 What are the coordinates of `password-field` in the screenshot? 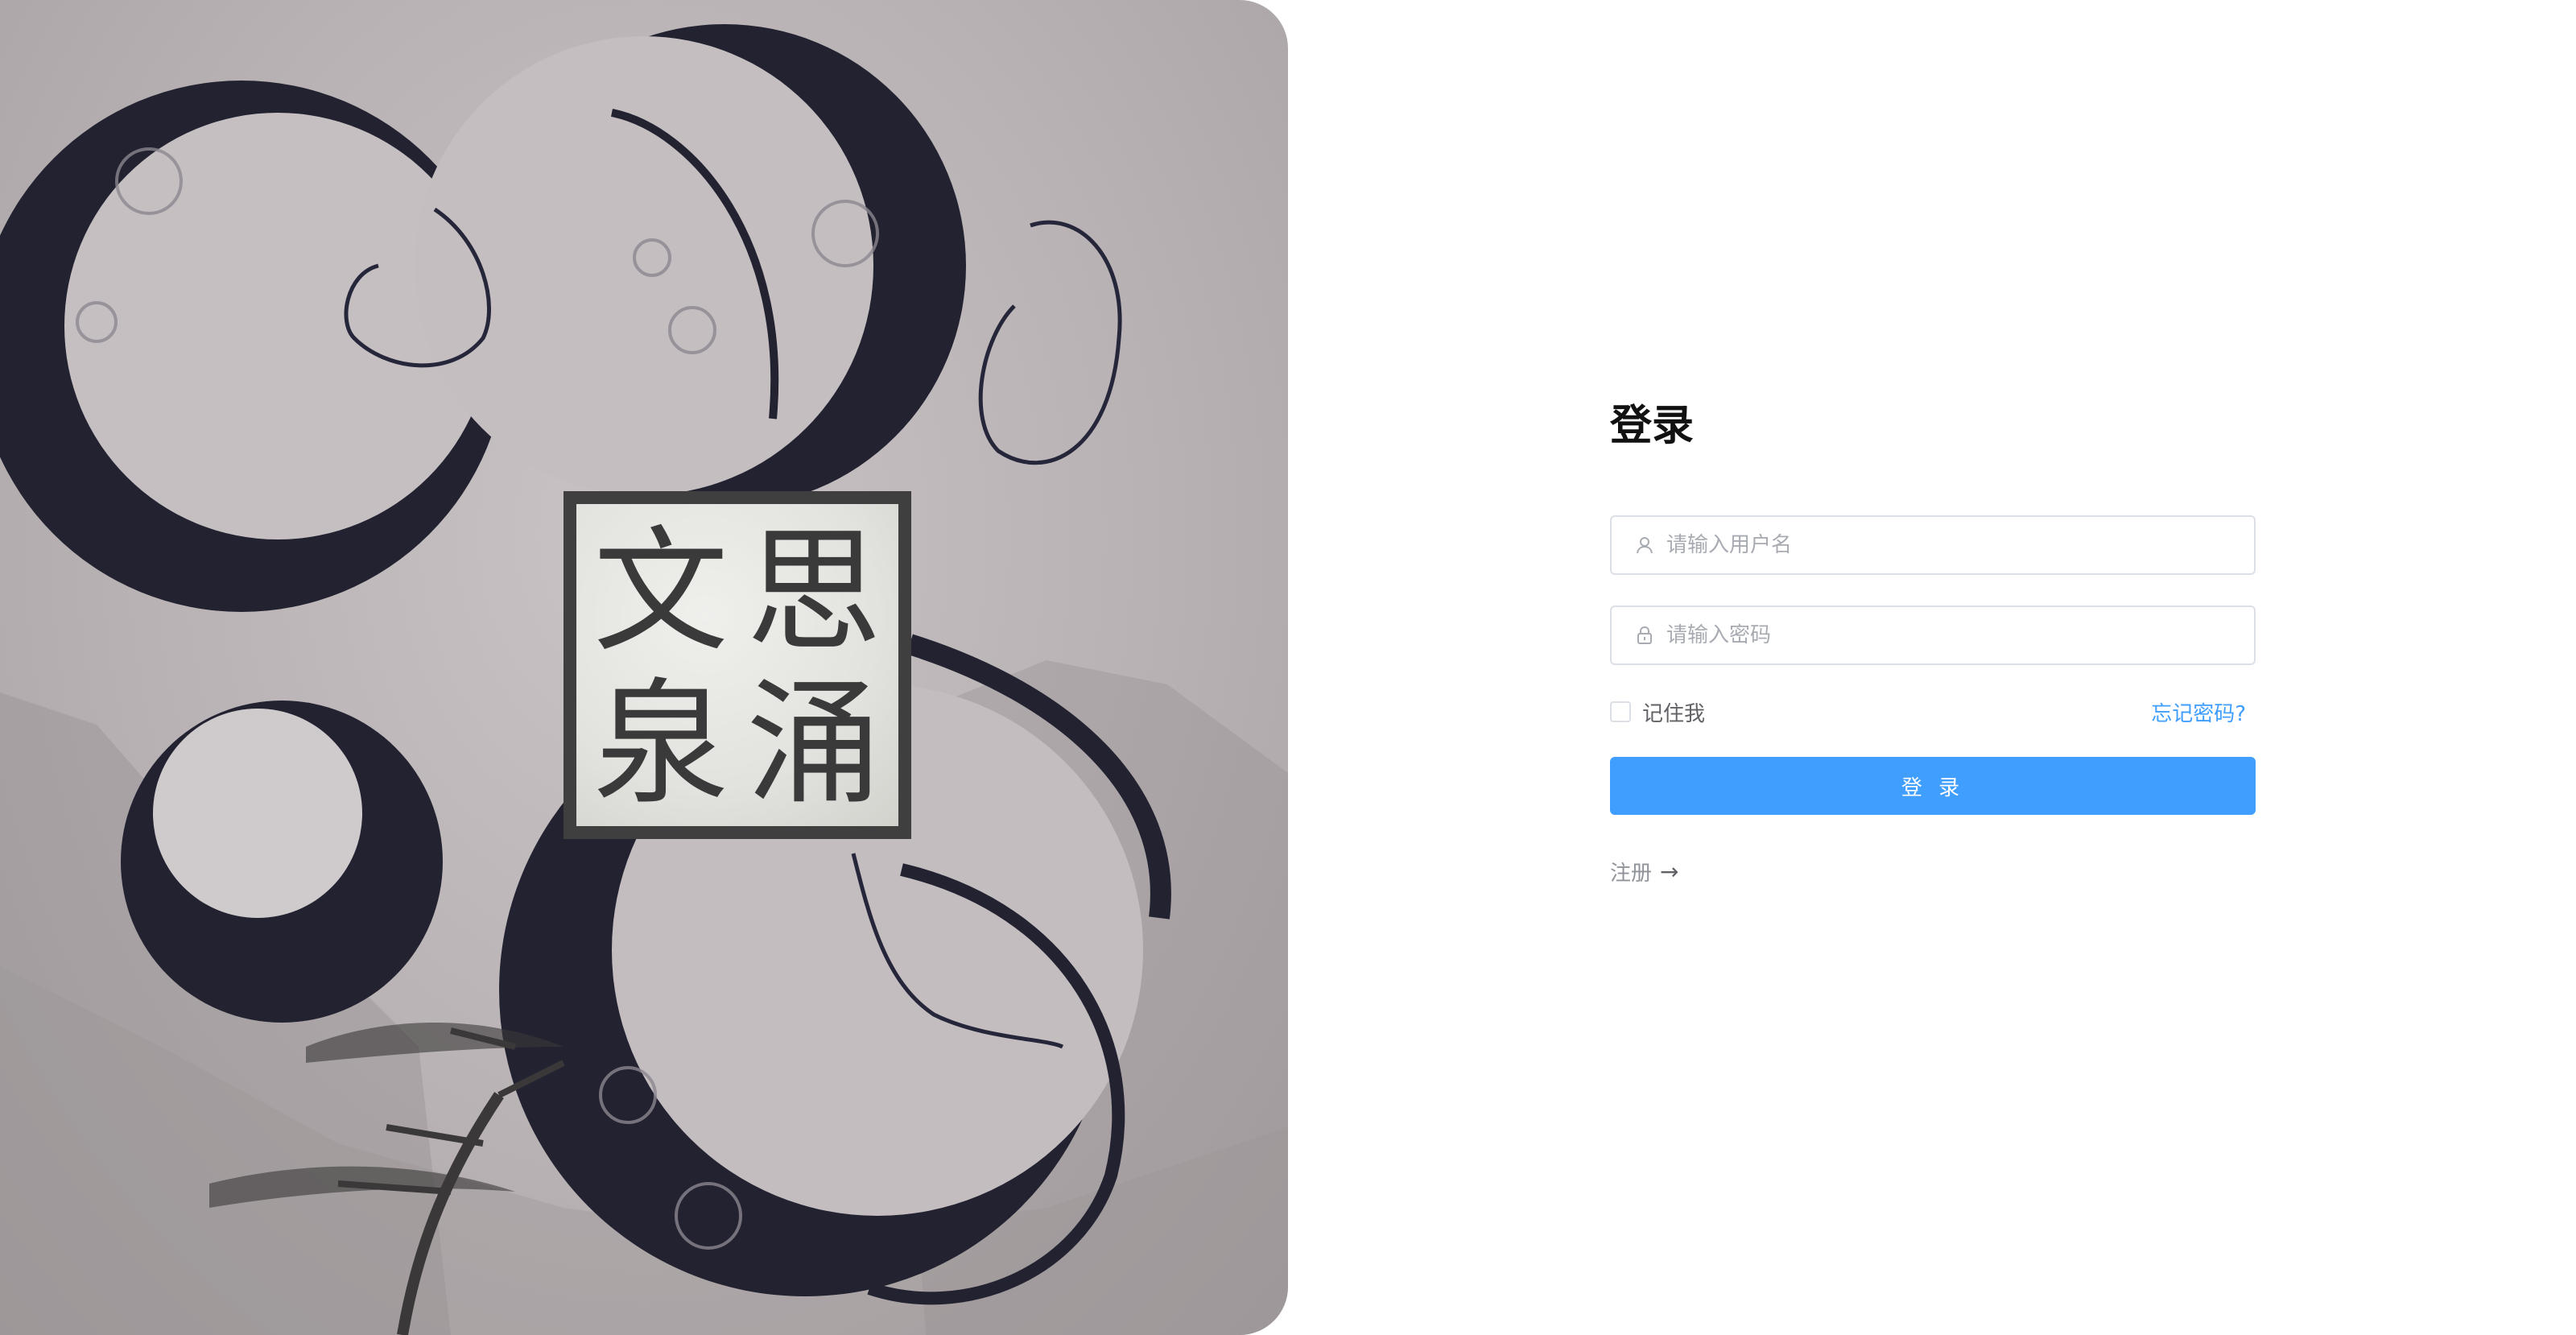 It's located at (1933, 635).